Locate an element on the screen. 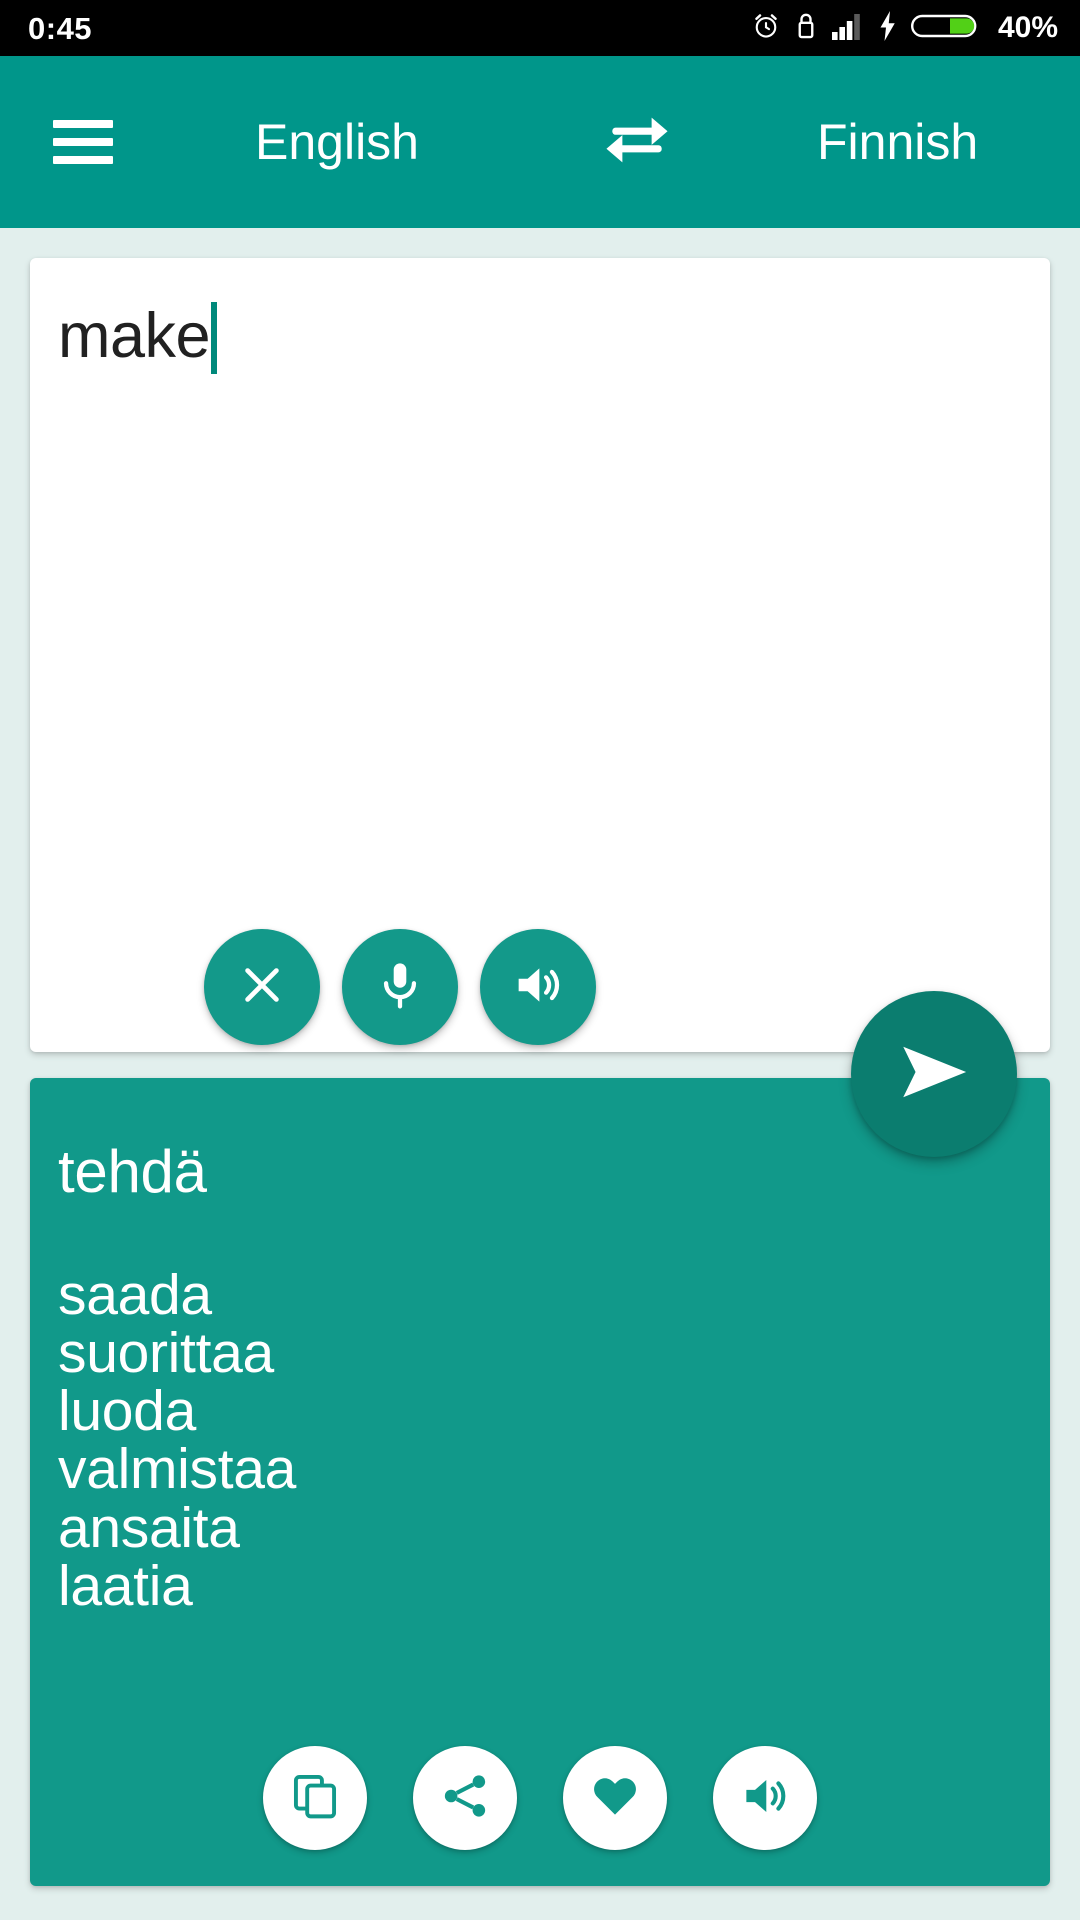 Image resolution: width=1080 pixels, height=1920 pixels. translate-send-button is located at coordinates (934, 1074).